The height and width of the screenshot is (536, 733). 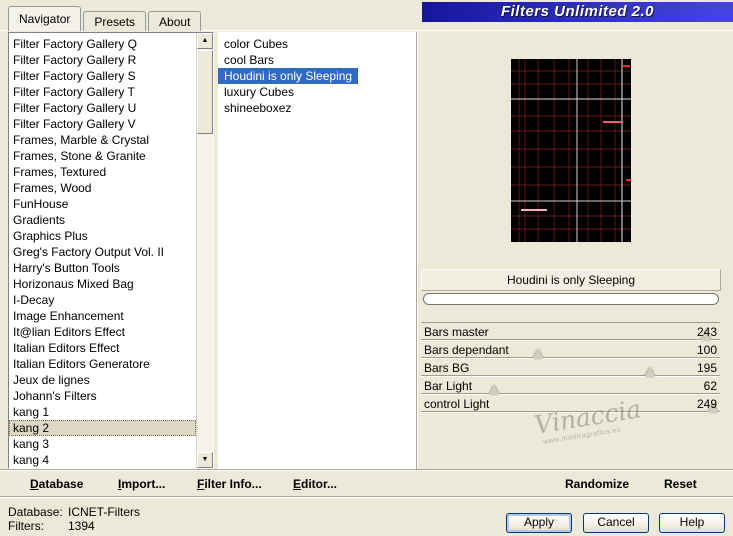 I want to click on slider-value: 62, so click(x=710, y=386).